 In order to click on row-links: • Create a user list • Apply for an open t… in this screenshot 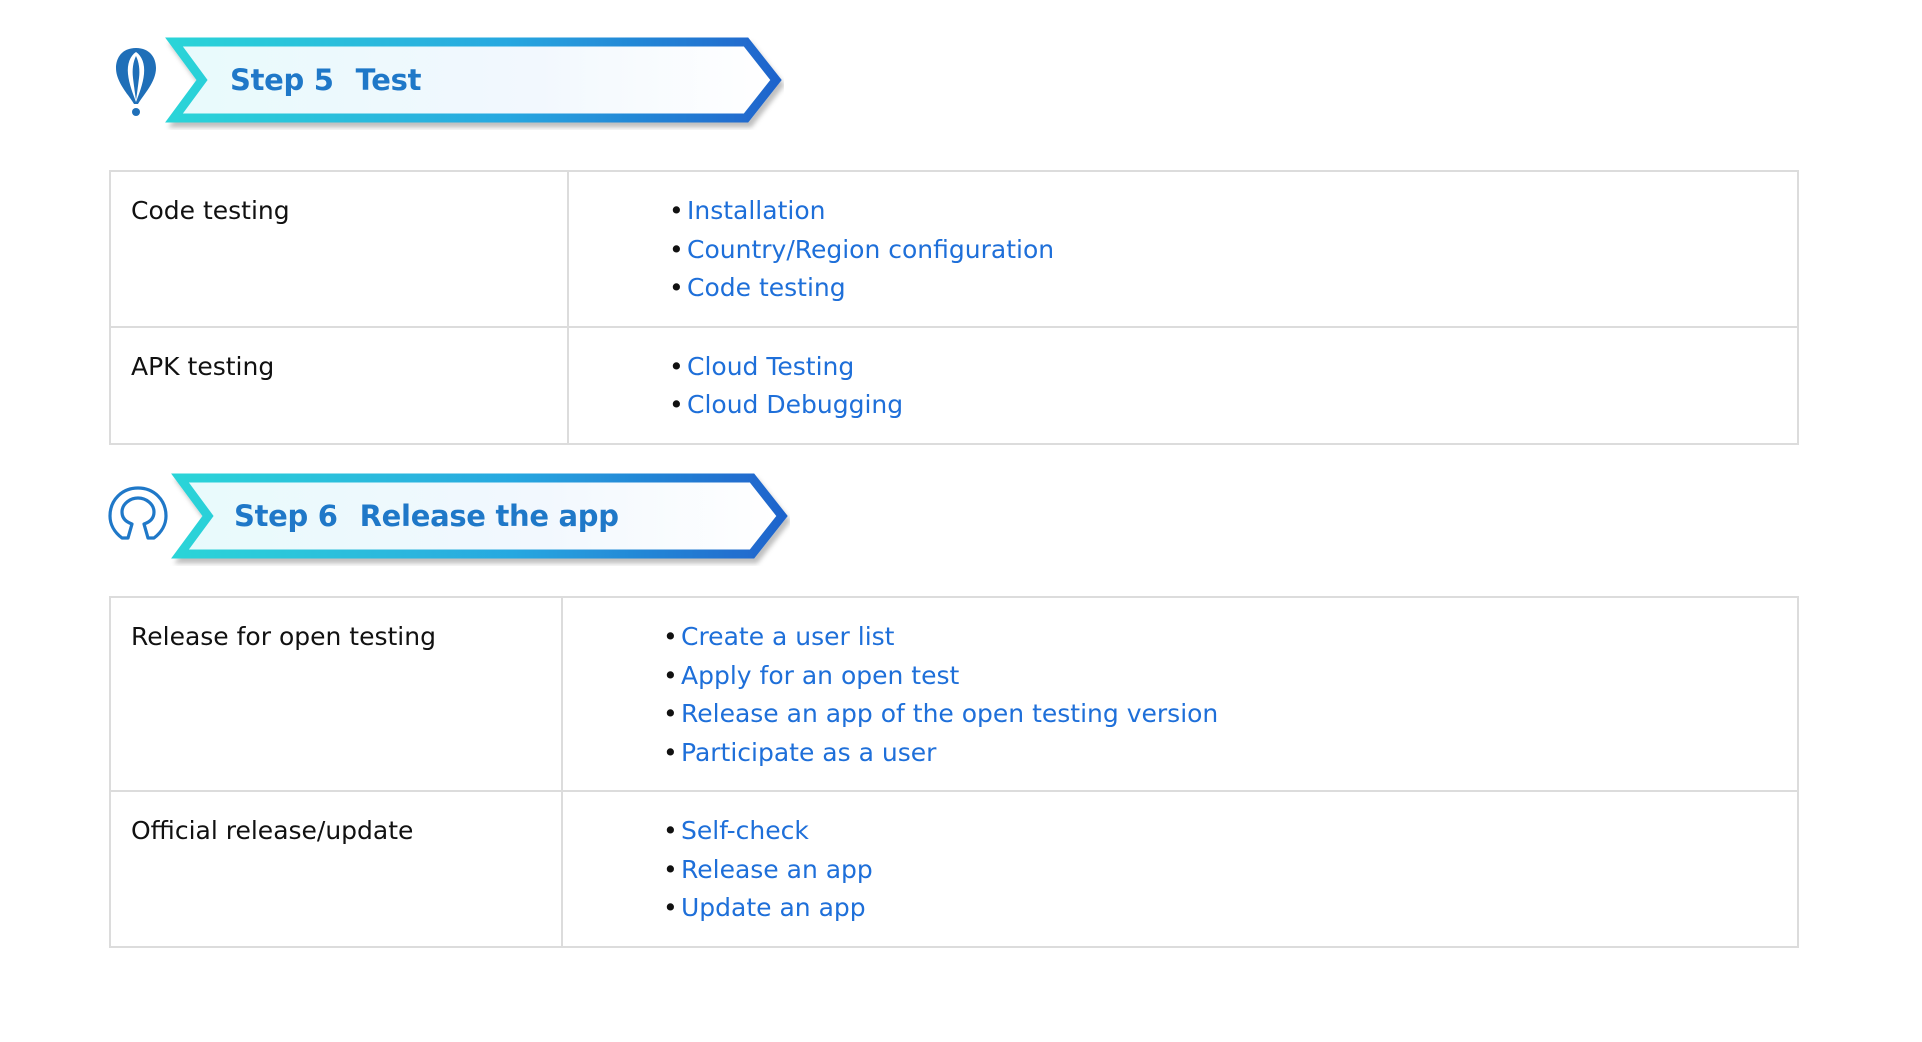, I will do `click(1180, 694)`.